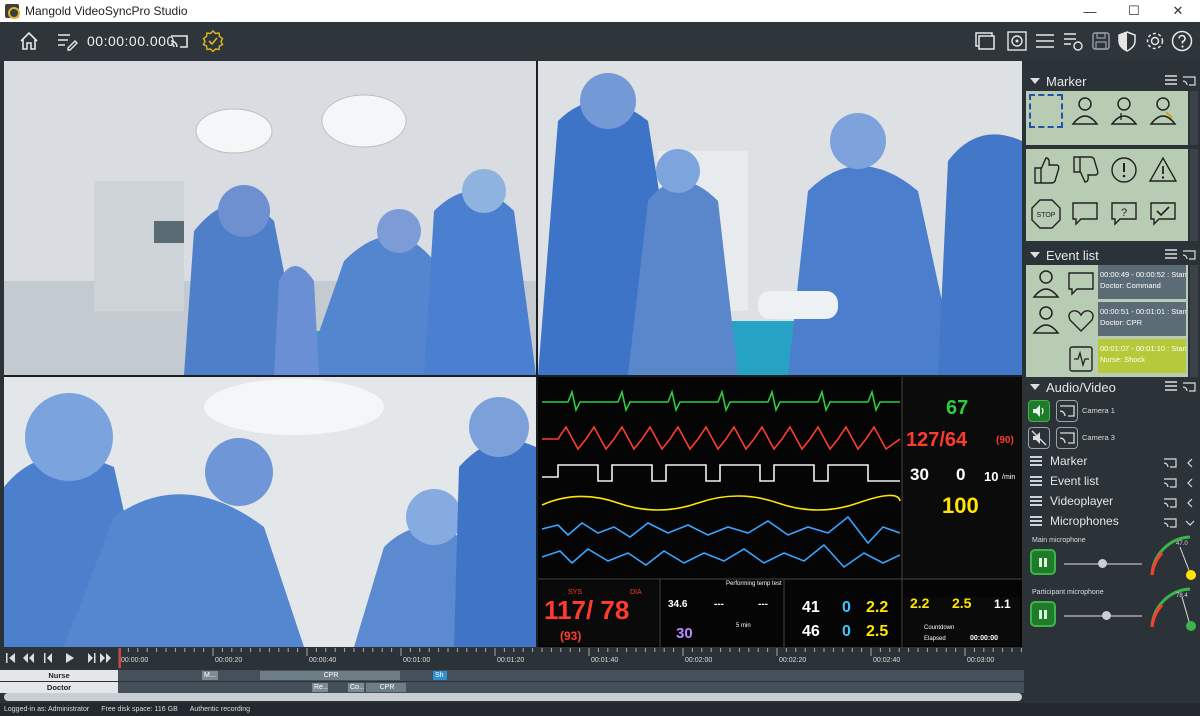 The height and width of the screenshot is (716, 1200). What do you see at coordinates (12, 11) in the screenshot?
I see `app-logo-icon` at bounding box center [12, 11].